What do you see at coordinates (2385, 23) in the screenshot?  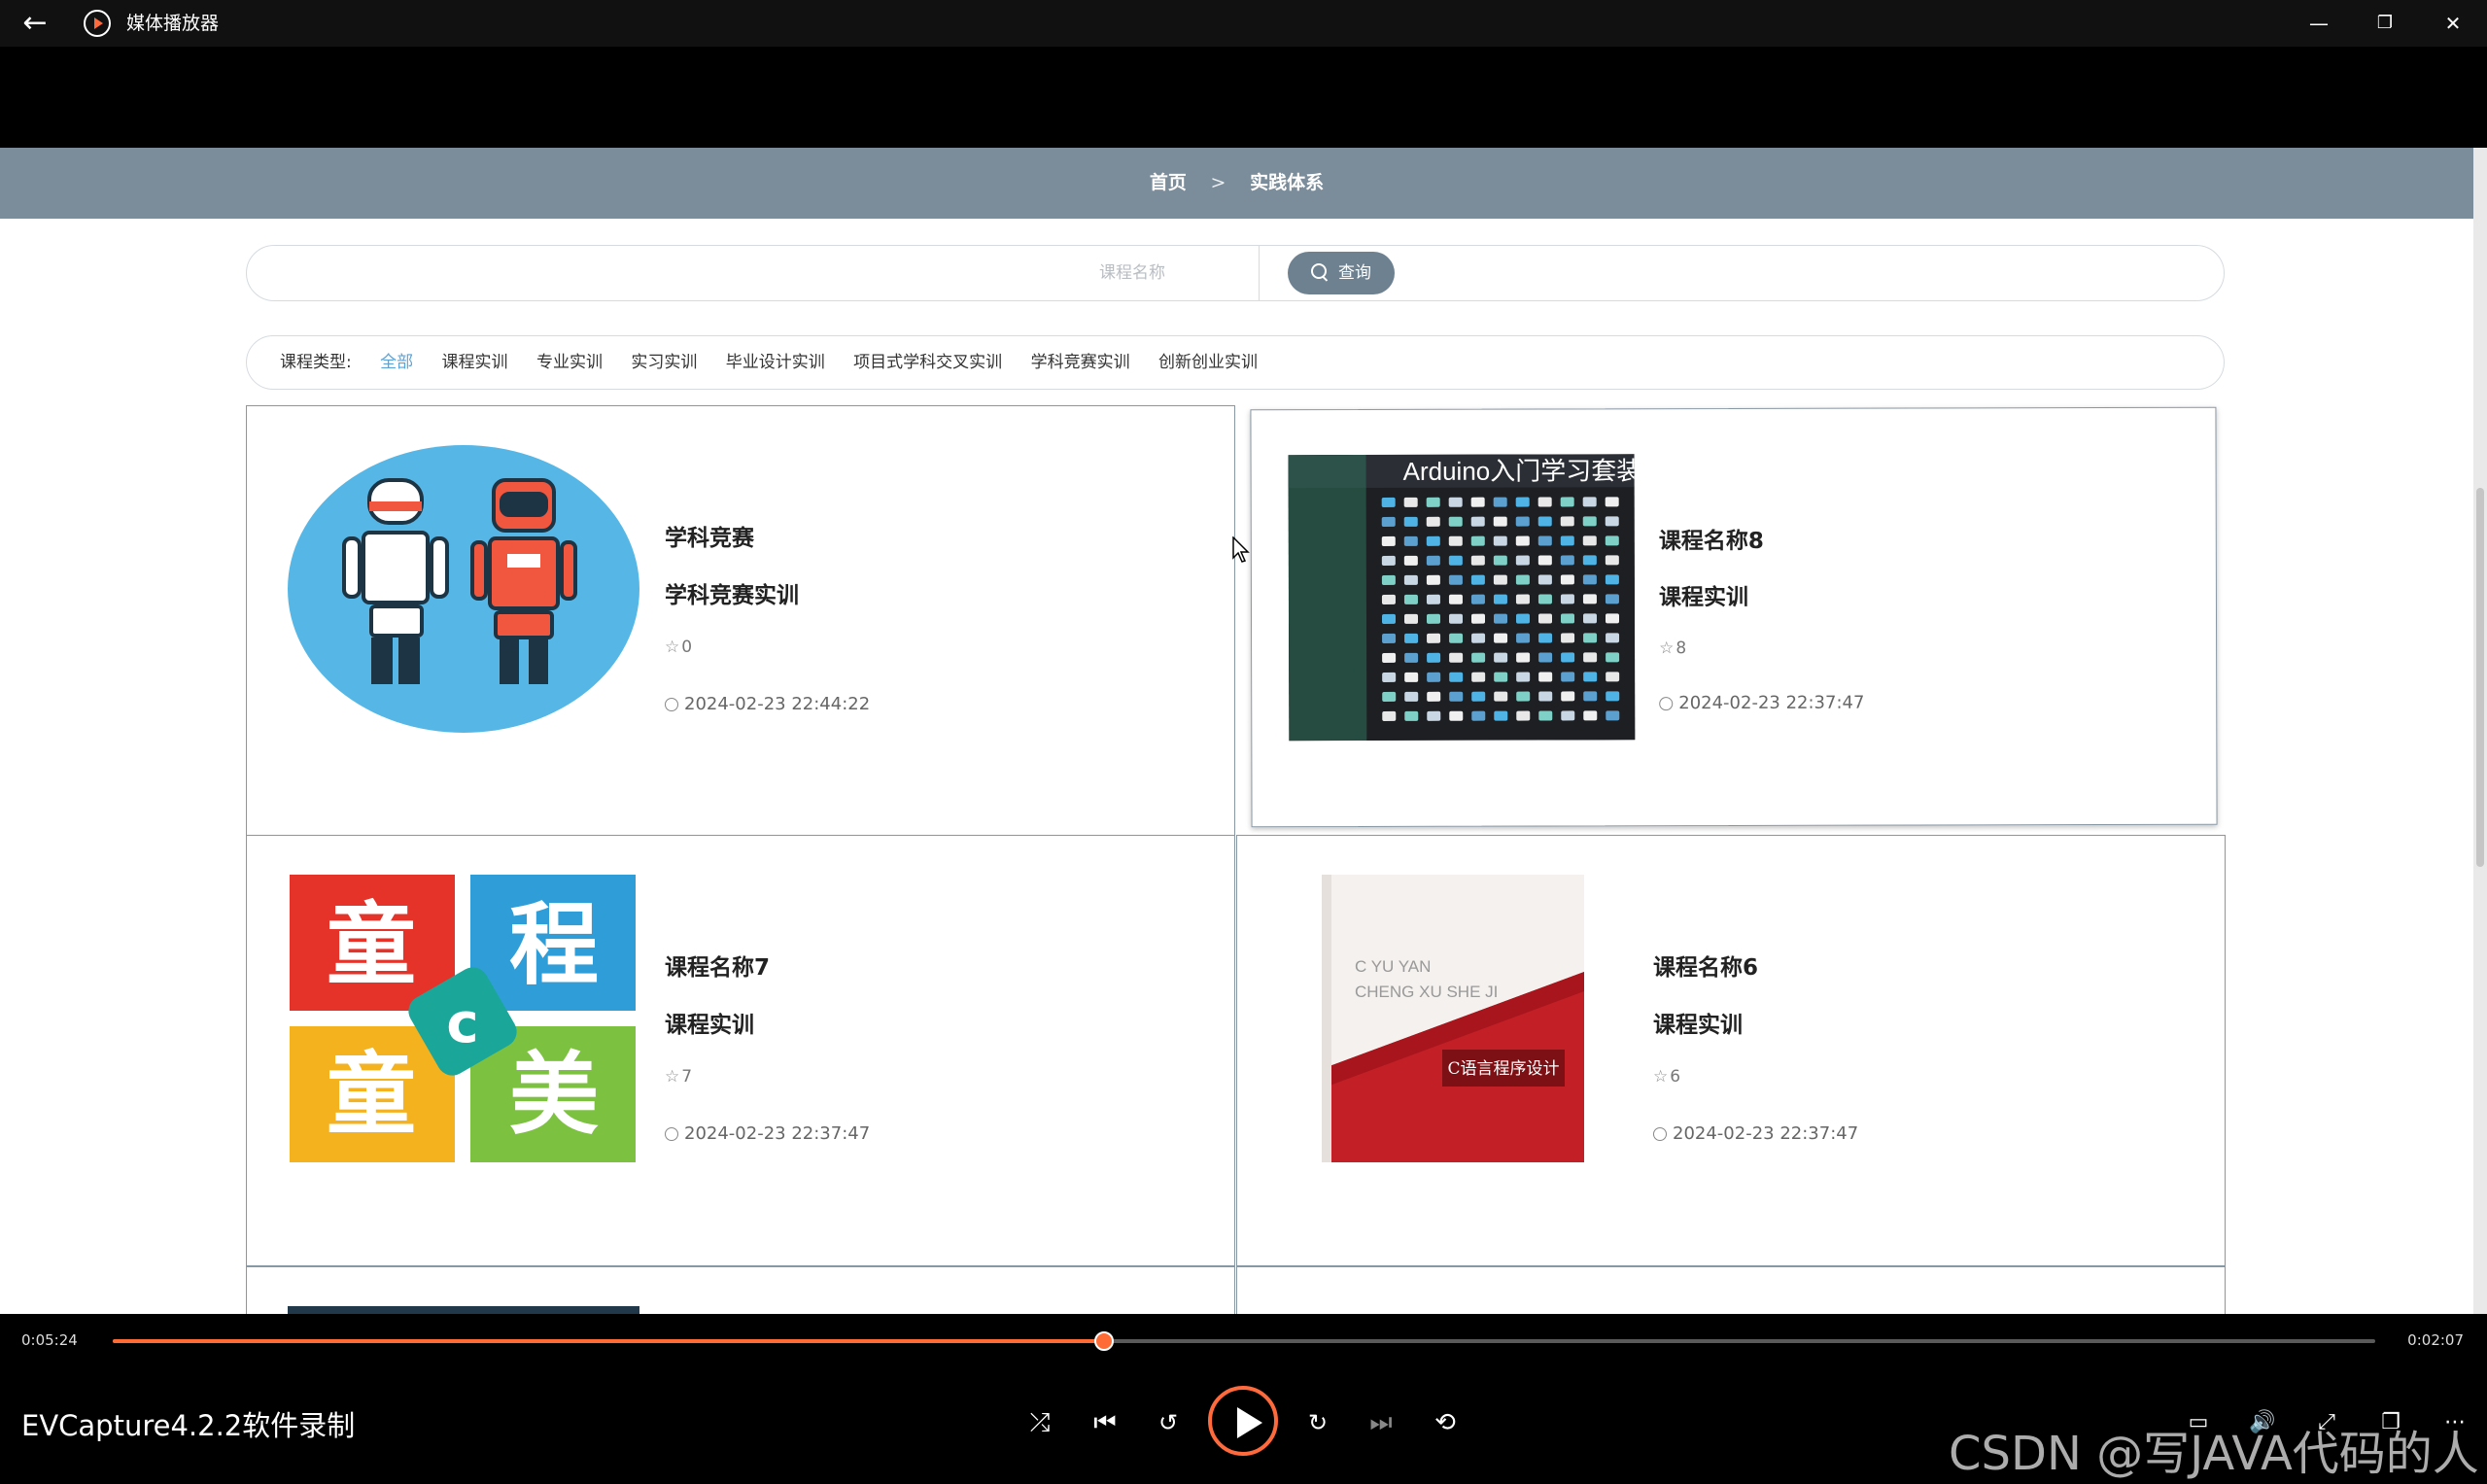 I see `restore-button: ❐` at bounding box center [2385, 23].